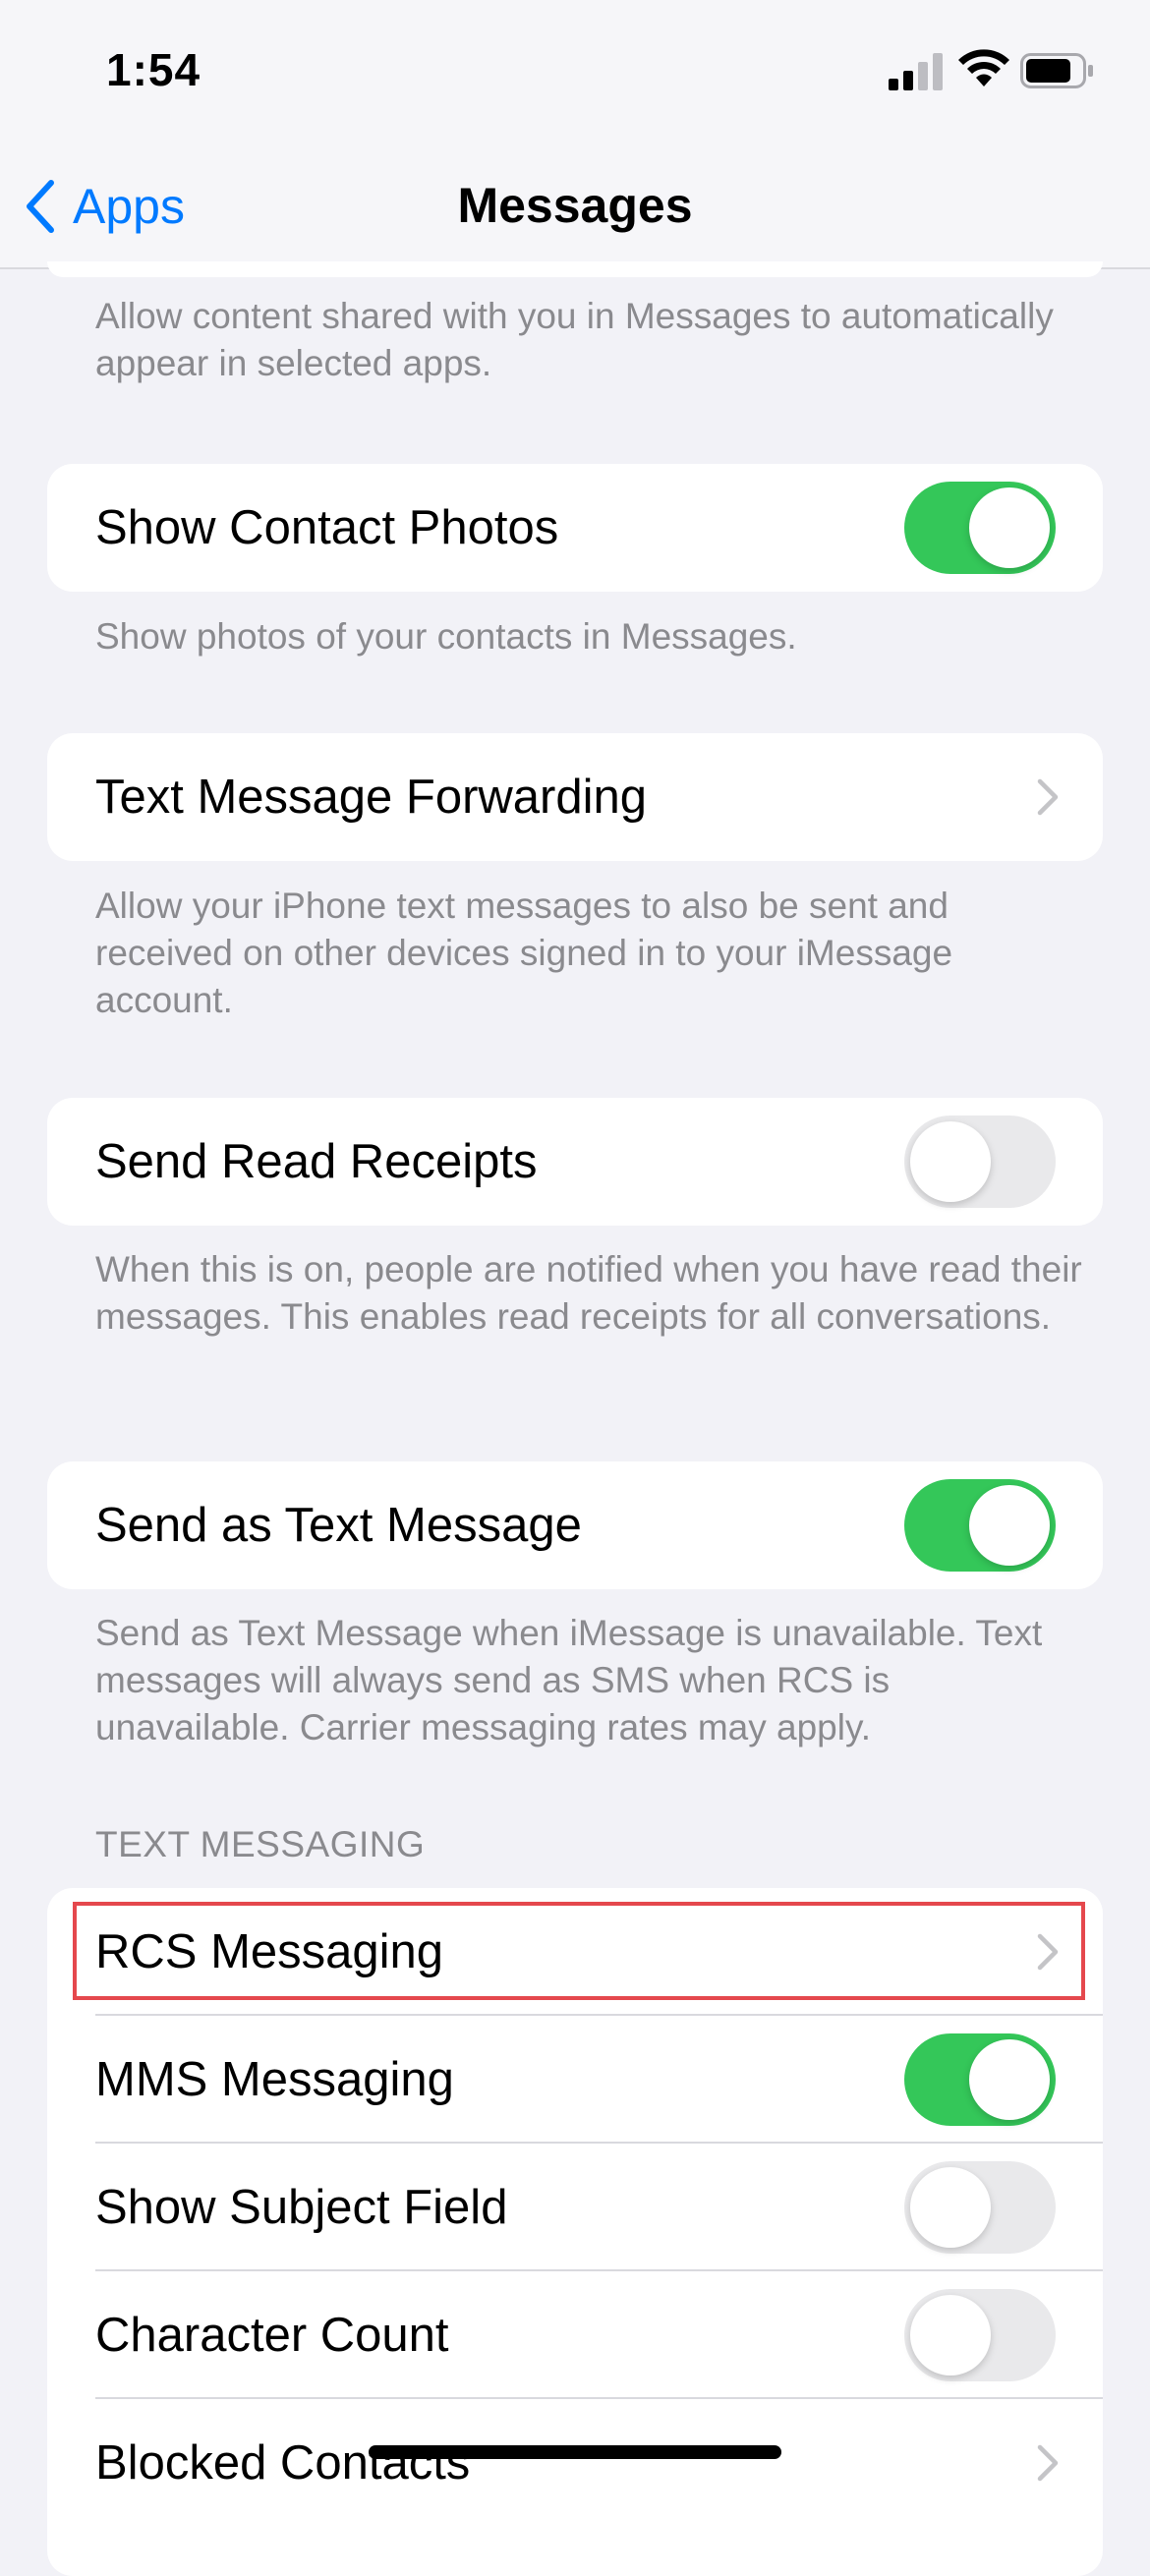  What do you see at coordinates (916, 71) in the screenshot?
I see `cellular-signal-icon` at bounding box center [916, 71].